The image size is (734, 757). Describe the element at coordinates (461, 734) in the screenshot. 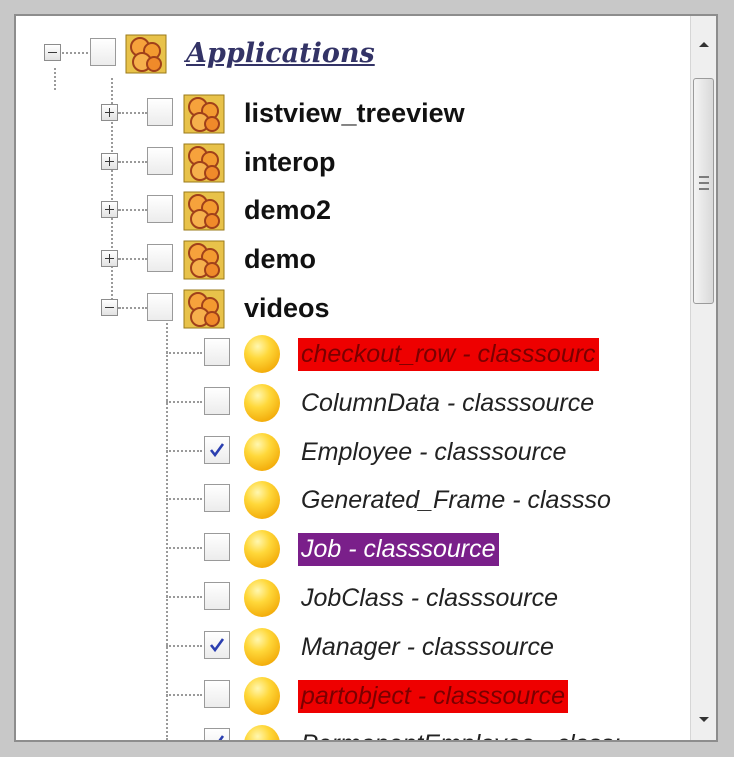

I see `tree-node-label: PermanentEmployee - class:` at that location.